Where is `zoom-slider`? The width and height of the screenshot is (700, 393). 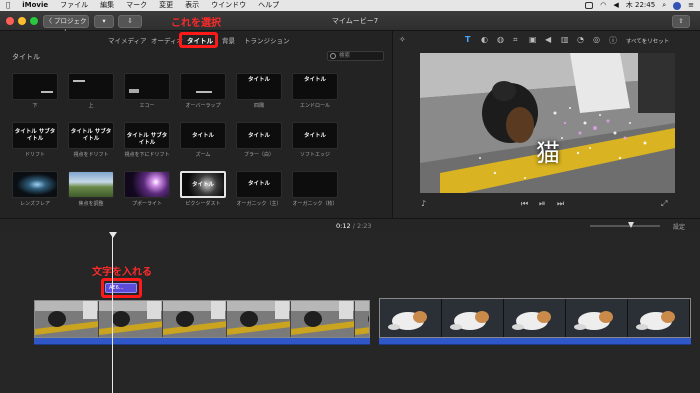 zoom-slider is located at coordinates (625, 225).